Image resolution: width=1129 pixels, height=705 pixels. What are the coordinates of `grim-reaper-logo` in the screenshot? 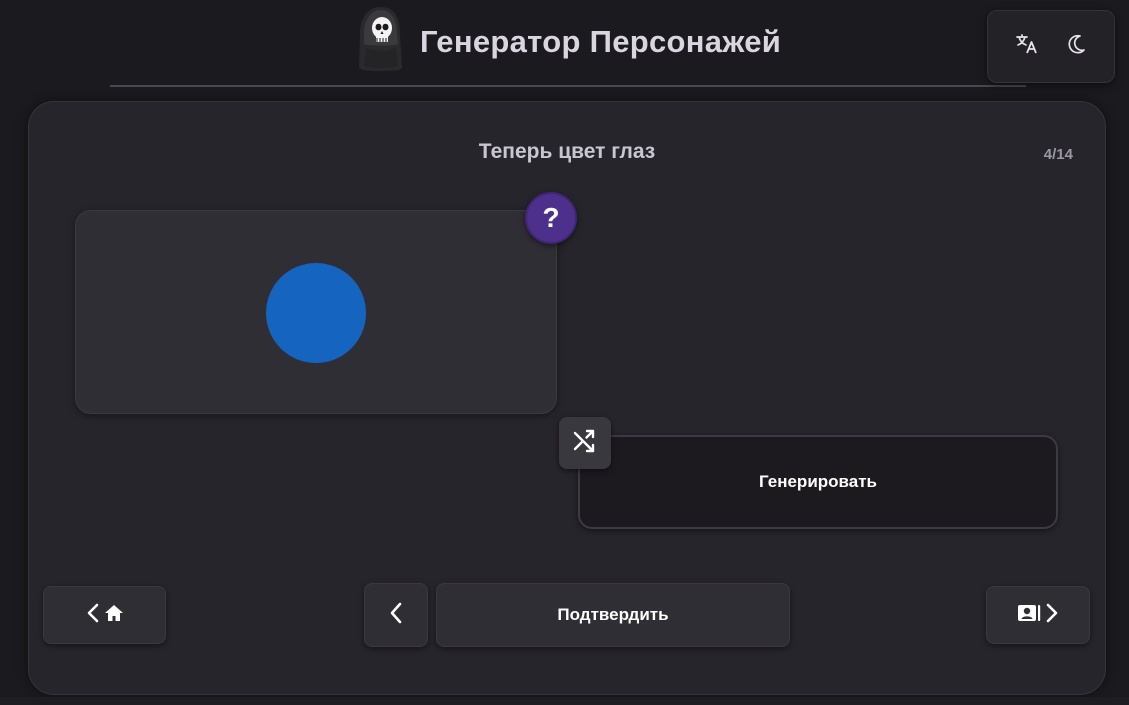 It's located at (381, 38).